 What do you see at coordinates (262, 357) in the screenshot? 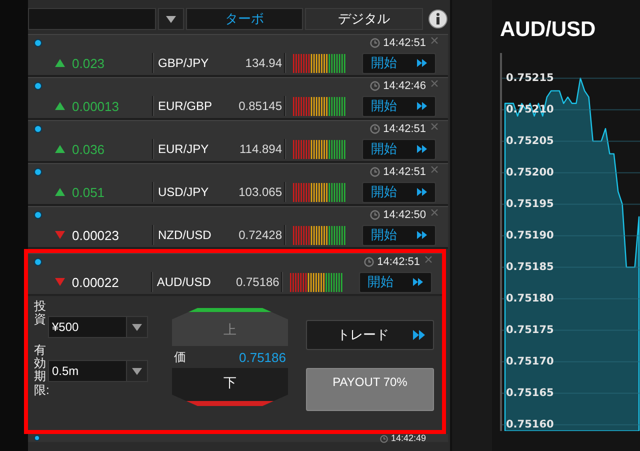
I see `current-price: 0.75186` at bounding box center [262, 357].